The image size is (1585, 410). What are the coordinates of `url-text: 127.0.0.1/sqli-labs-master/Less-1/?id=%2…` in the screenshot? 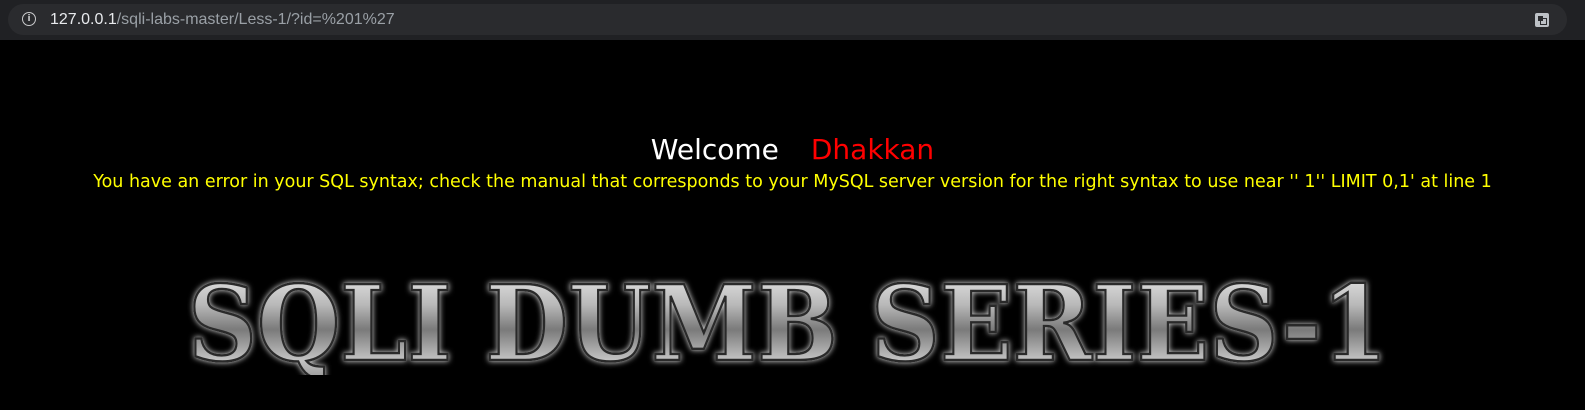 It's located at (222, 20).